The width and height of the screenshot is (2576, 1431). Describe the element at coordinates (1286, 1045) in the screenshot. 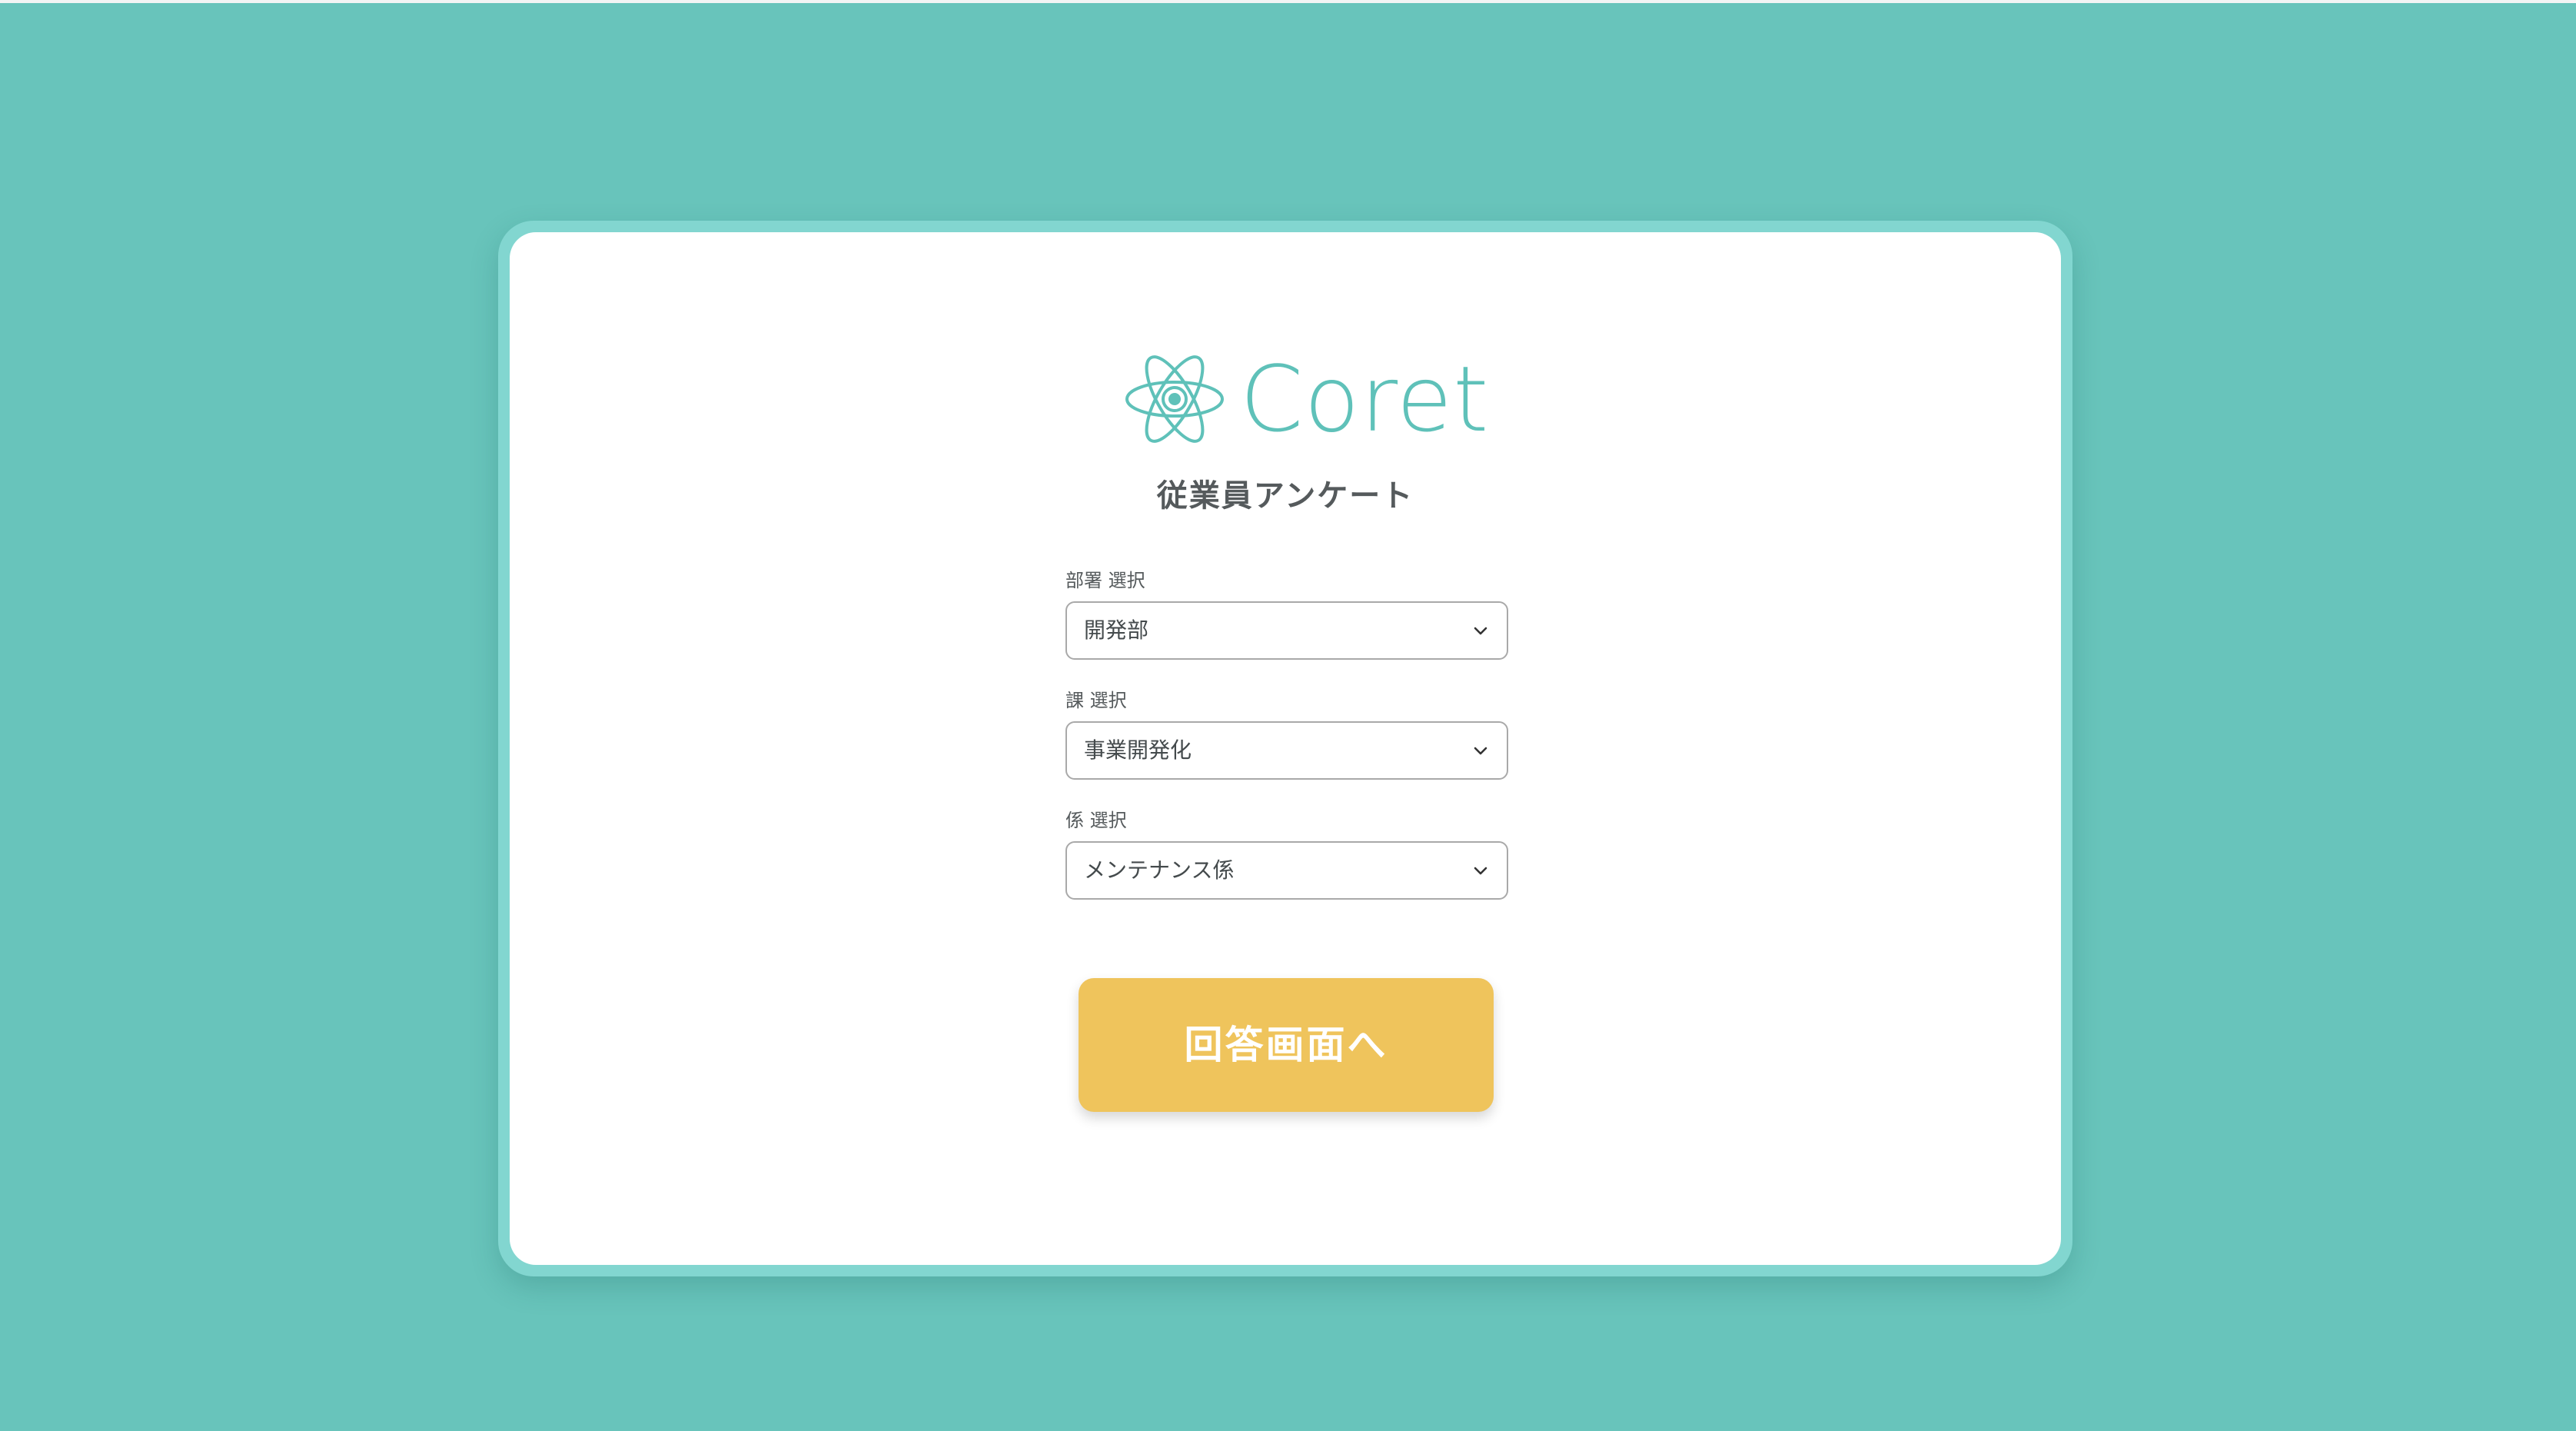

I see `go-to-answer-button: 回答画面へ` at that location.